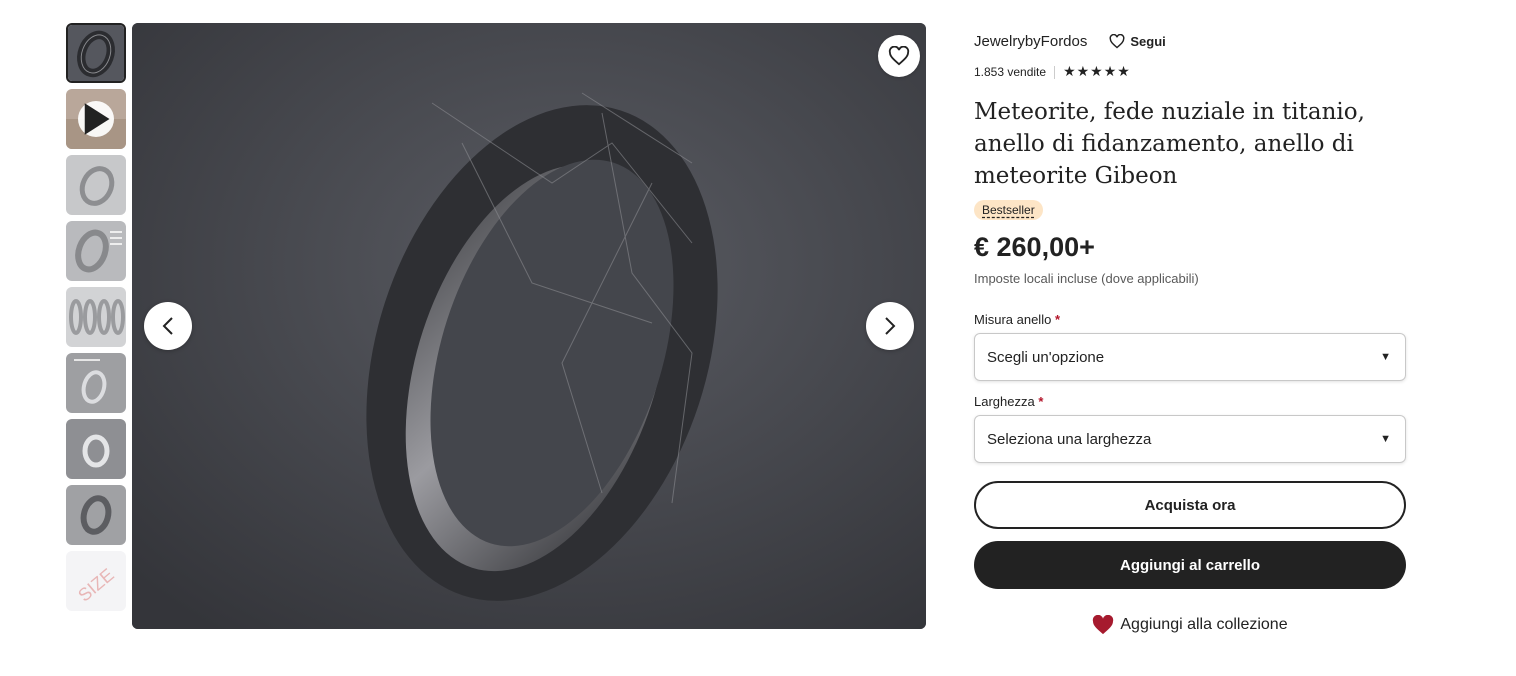 This screenshot has height=676, width=1516. What do you see at coordinates (1010, 72) in the screenshot?
I see `sales-count: 1.853 vendite` at bounding box center [1010, 72].